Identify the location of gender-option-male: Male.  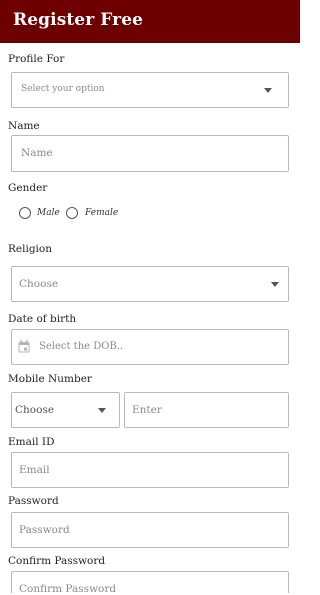
(48, 213).